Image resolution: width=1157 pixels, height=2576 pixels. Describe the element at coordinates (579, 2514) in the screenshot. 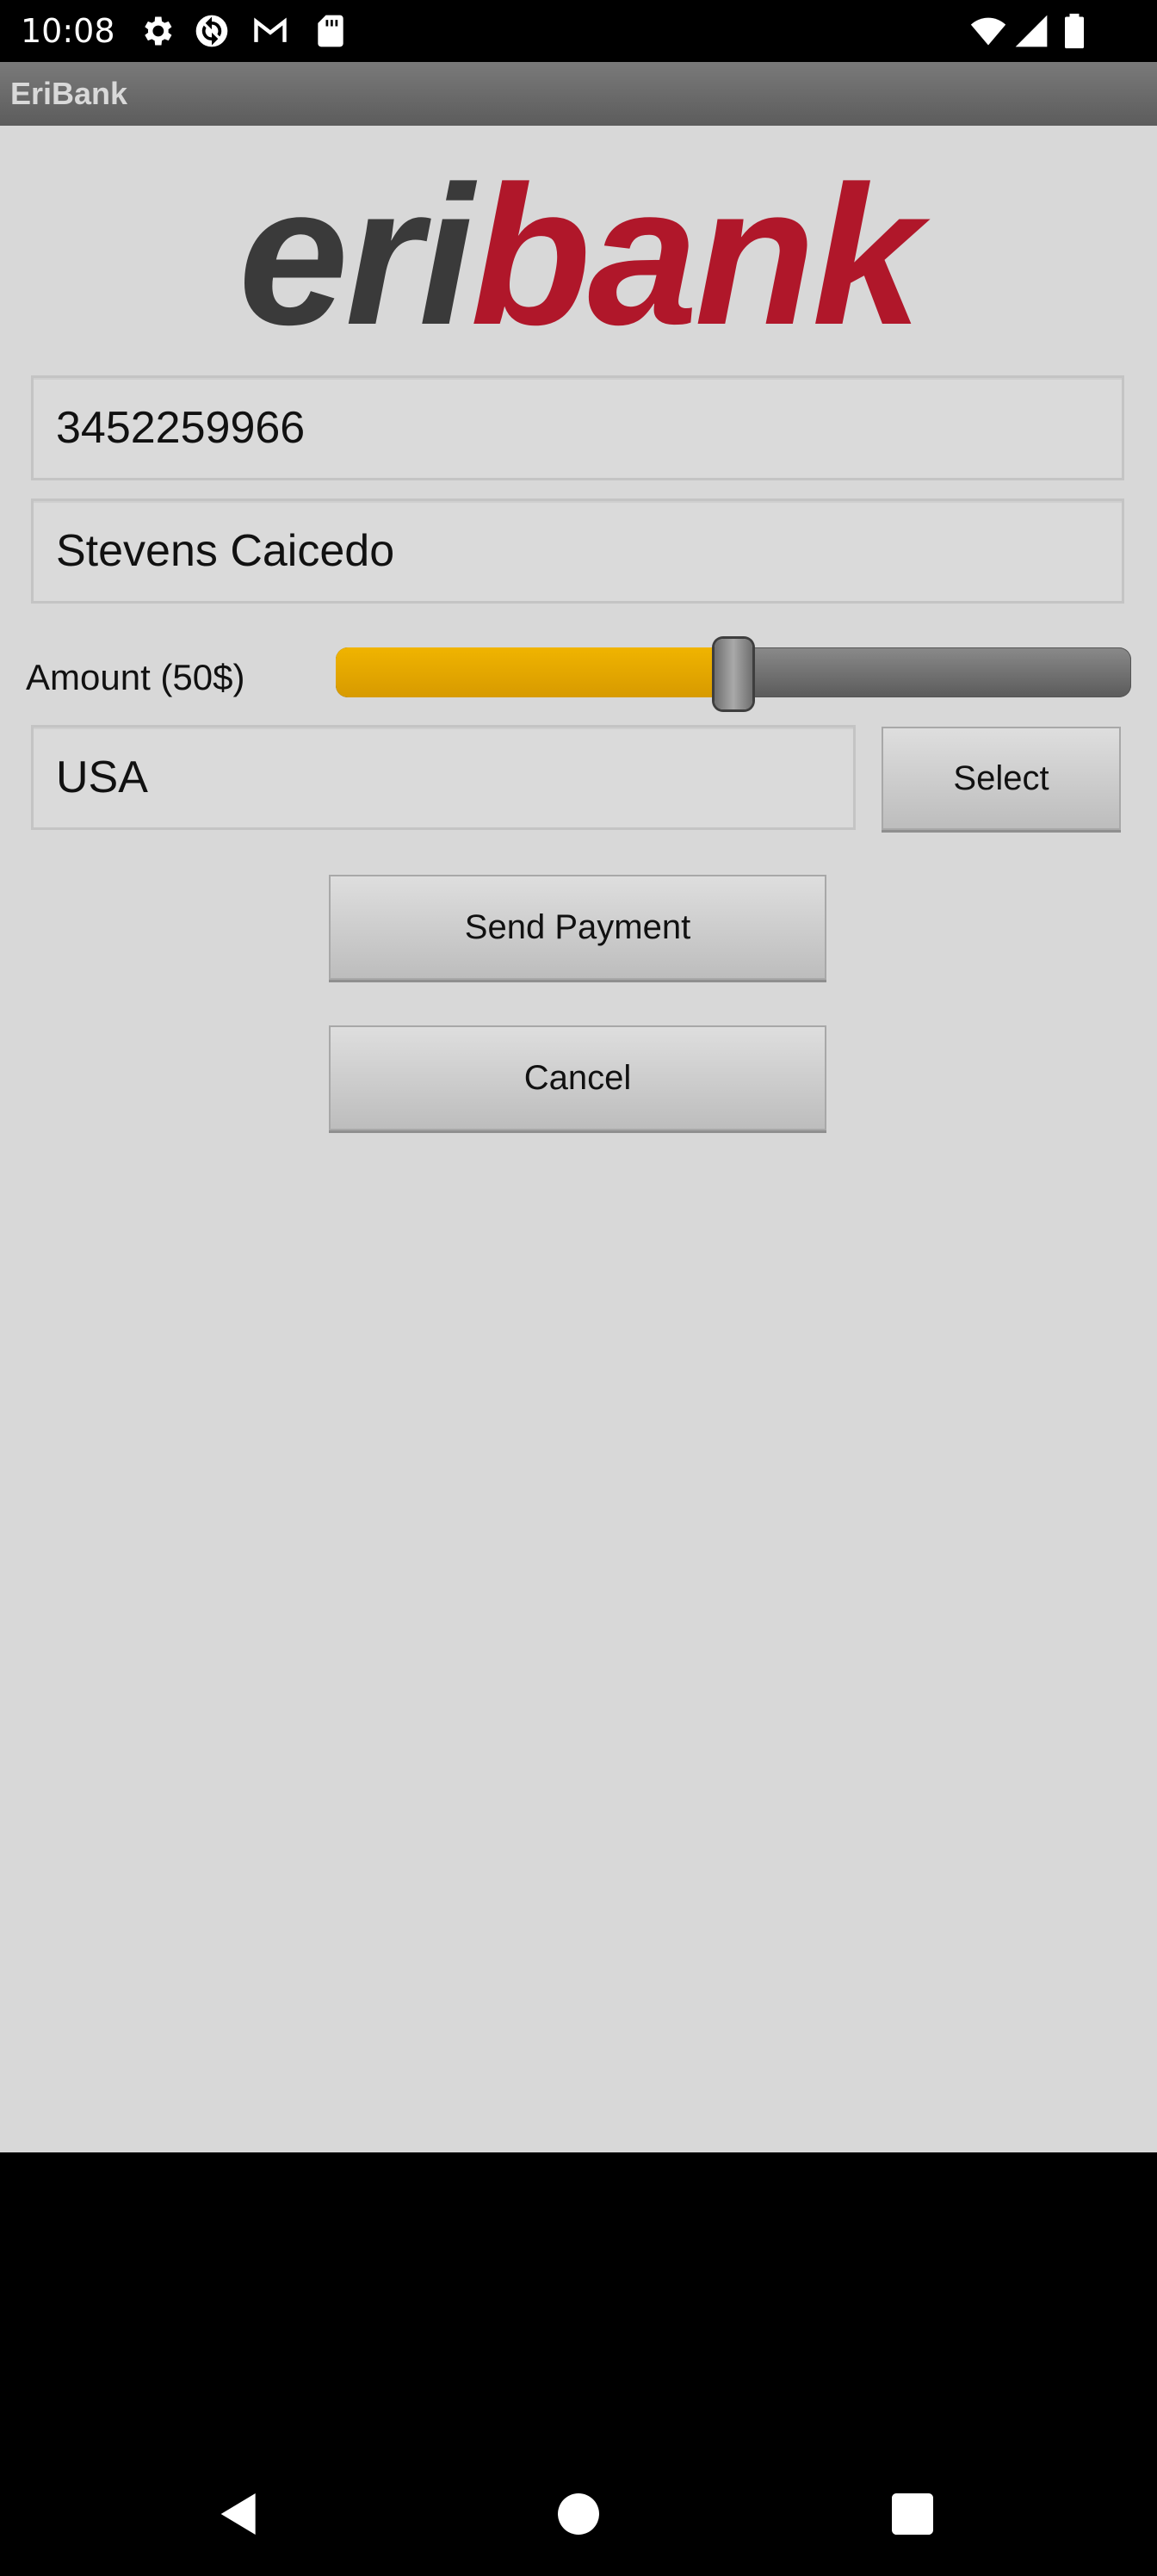

I see `home-icon` at that location.